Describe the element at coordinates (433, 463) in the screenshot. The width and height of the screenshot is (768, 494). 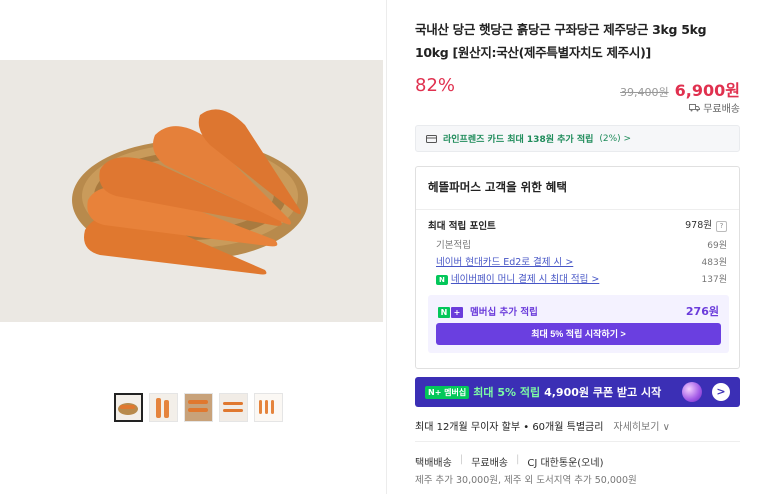
I see `delivery-type: 택배배송` at that location.